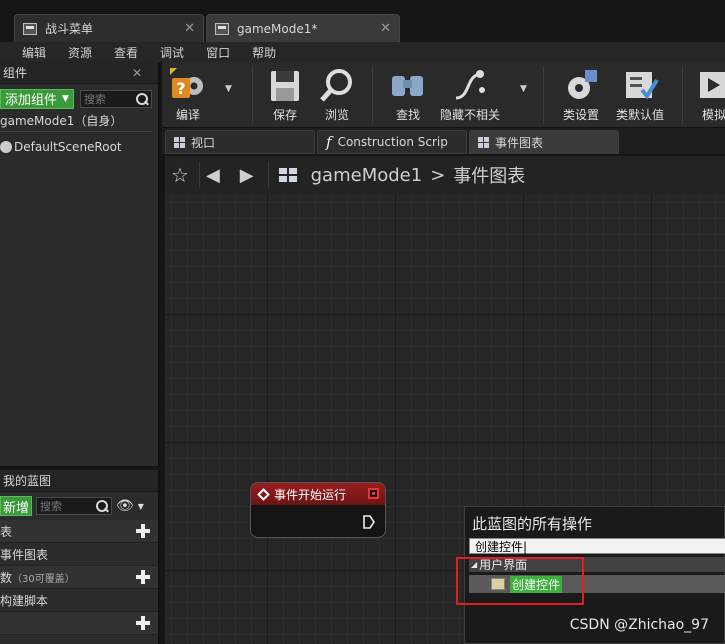  I want to click on tab-construction-script: f Construction Scrip, so click(392, 142).